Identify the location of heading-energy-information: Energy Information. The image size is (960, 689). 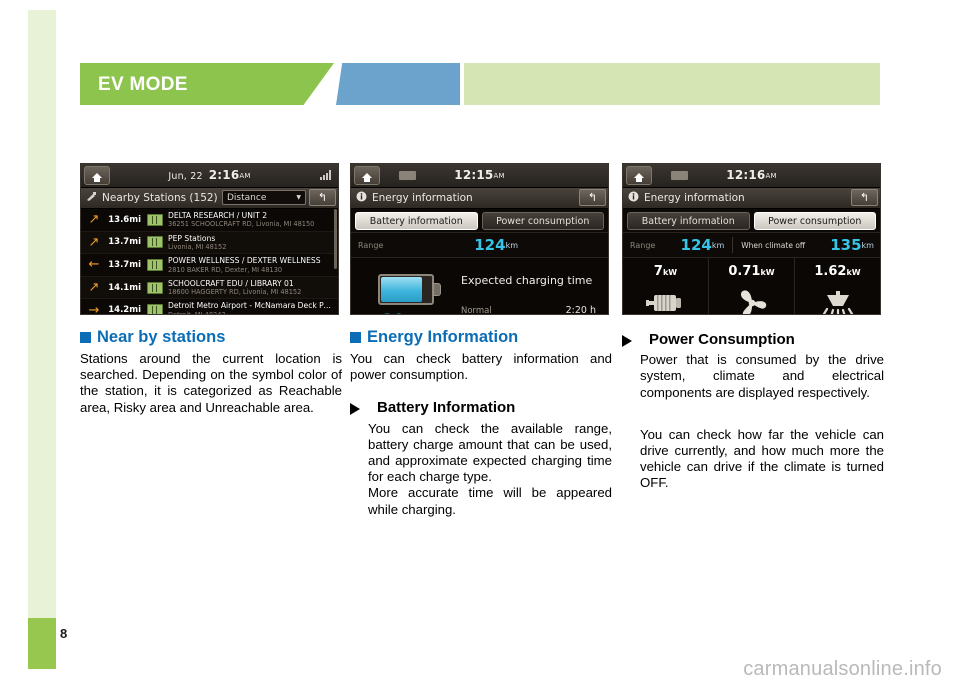
(481, 337).